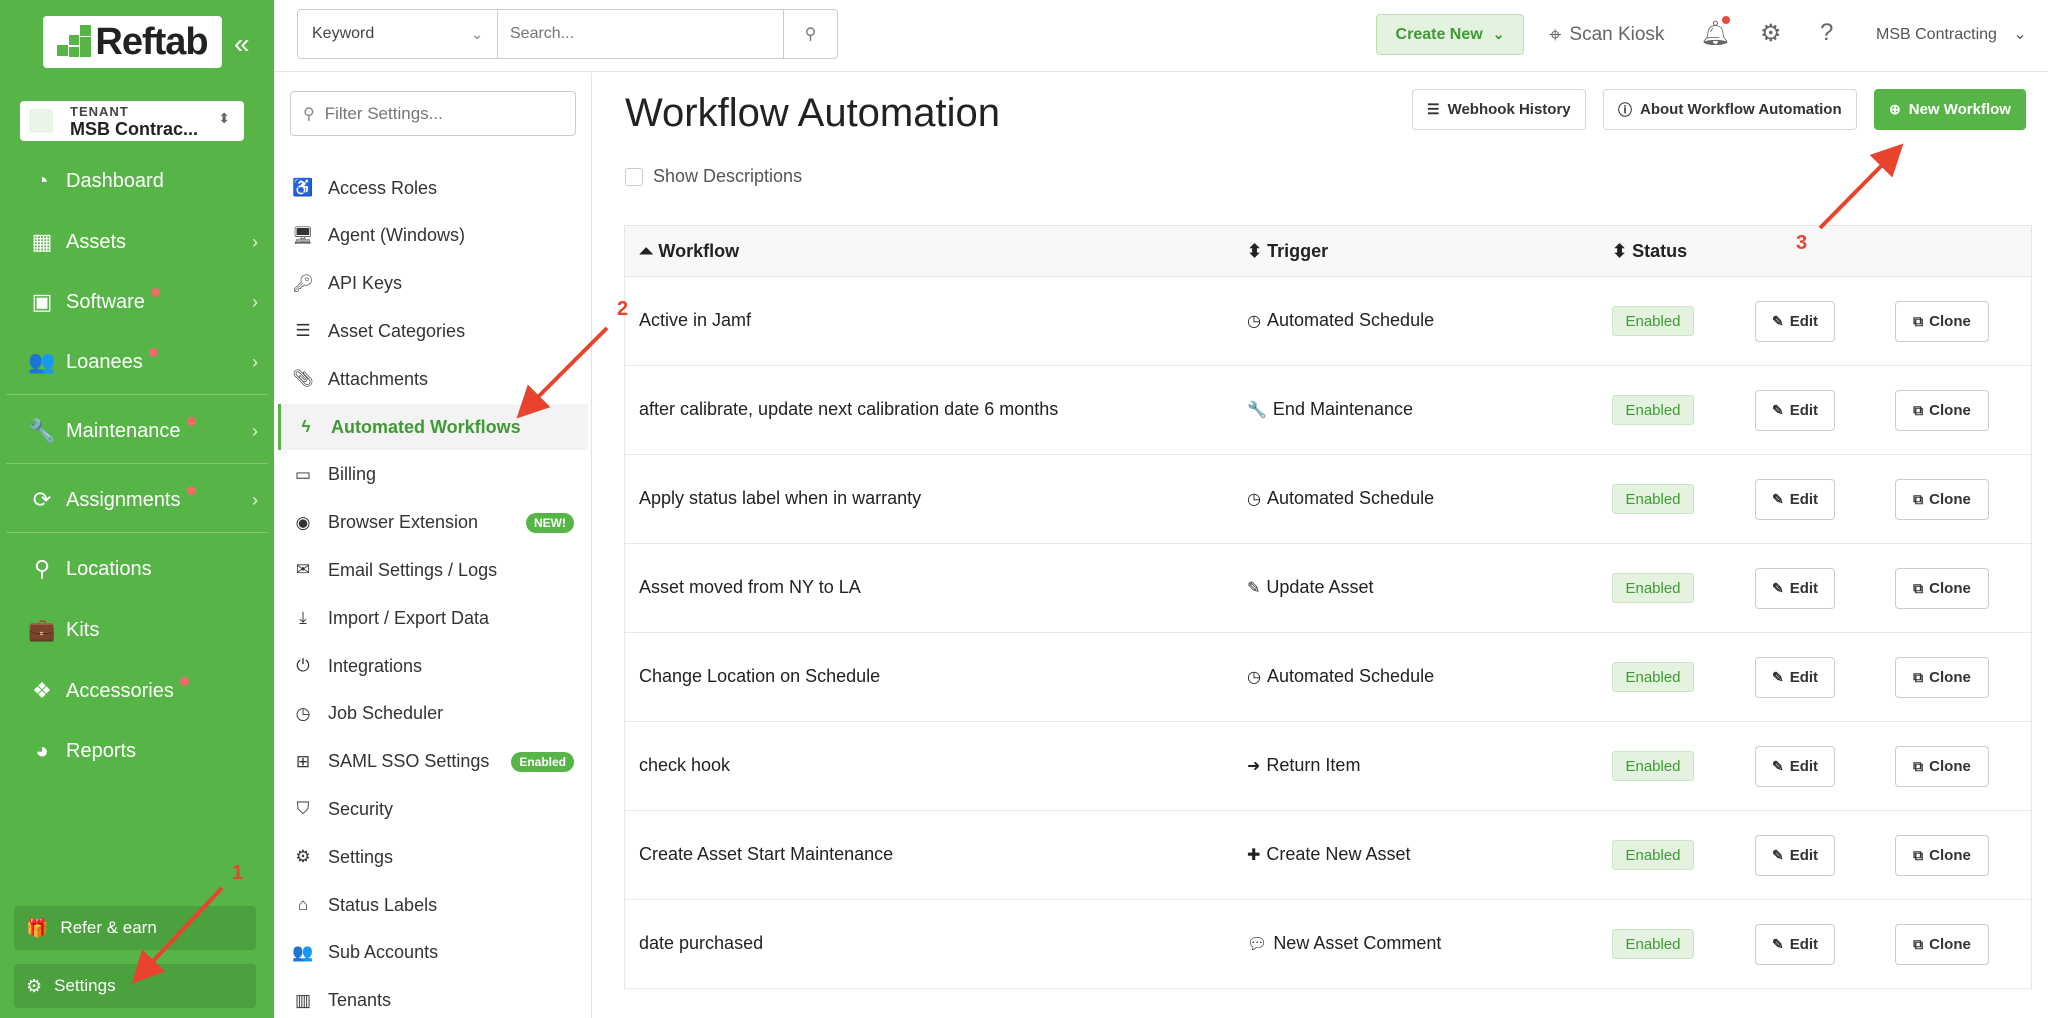  I want to click on notification-dot, so click(1726, 20).